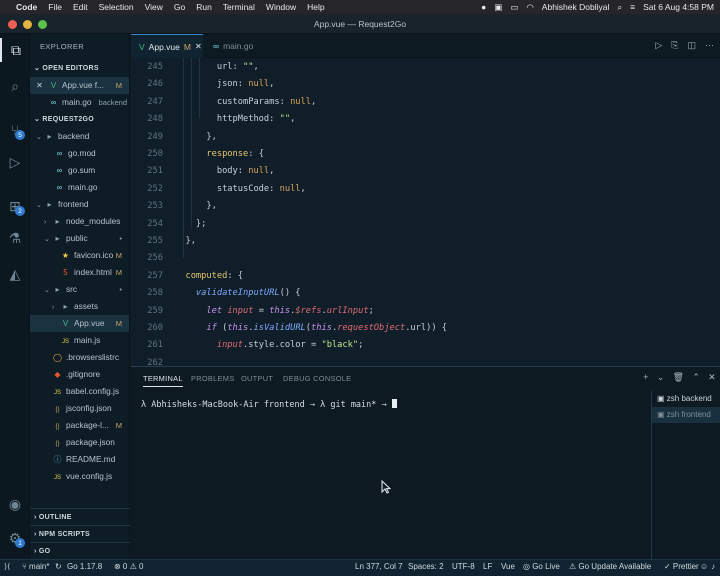 The image size is (720, 576). I want to click on tree-file: ∞ main.go, so click(79, 187).